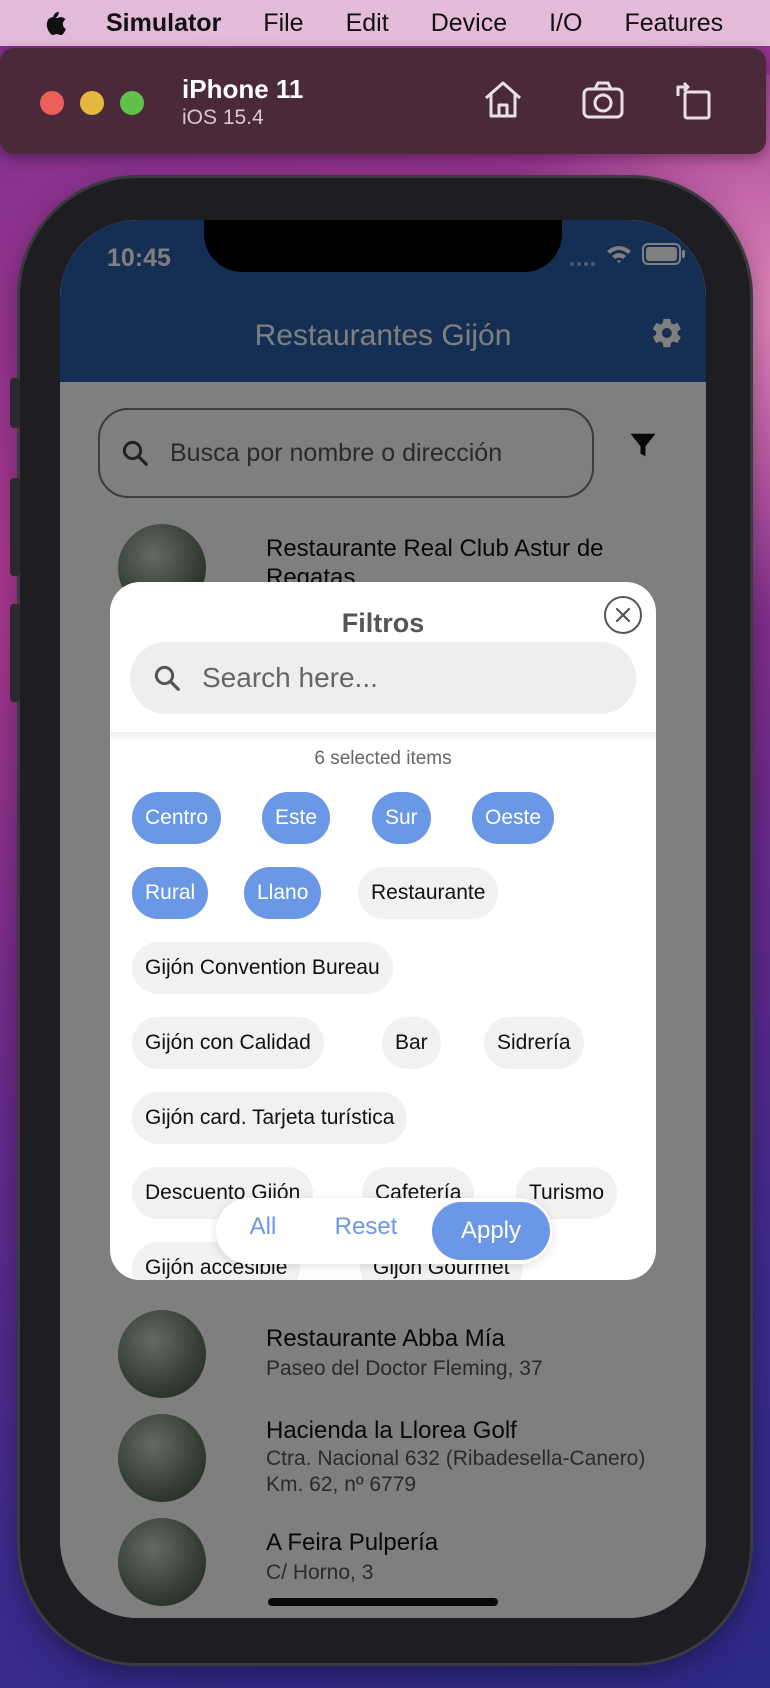 This screenshot has width=770, height=1688. I want to click on select-all-button: All, so click(263, 1227).